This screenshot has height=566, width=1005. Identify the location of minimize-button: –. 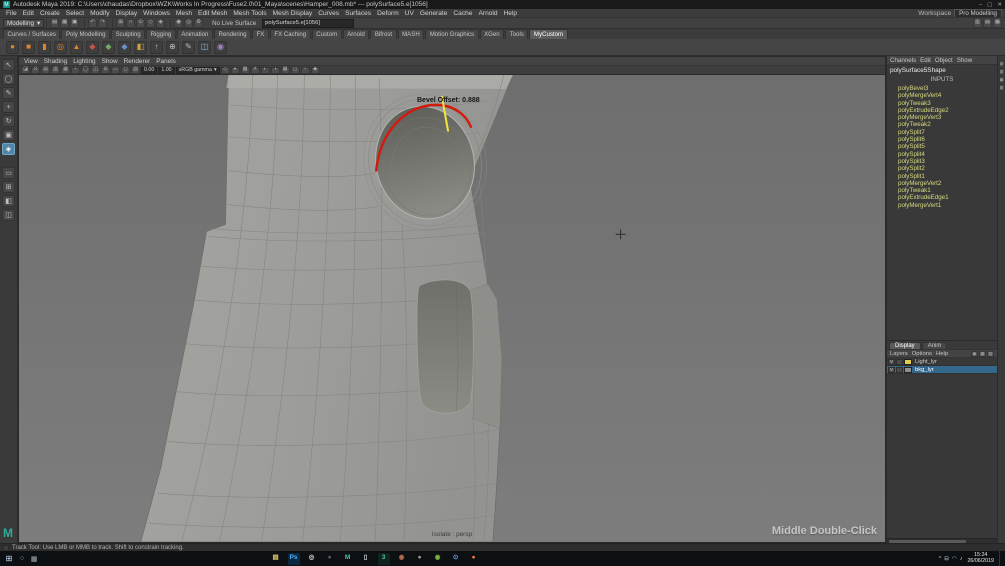
(980, 5).